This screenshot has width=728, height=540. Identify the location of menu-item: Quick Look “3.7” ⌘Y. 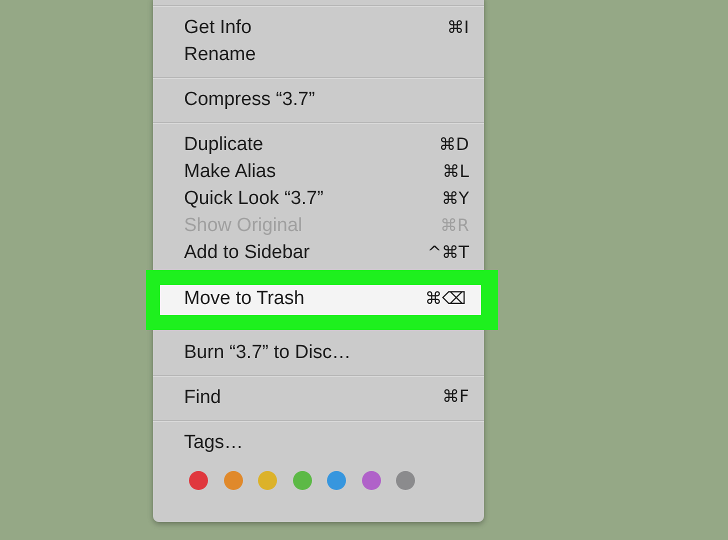
(318, 199).